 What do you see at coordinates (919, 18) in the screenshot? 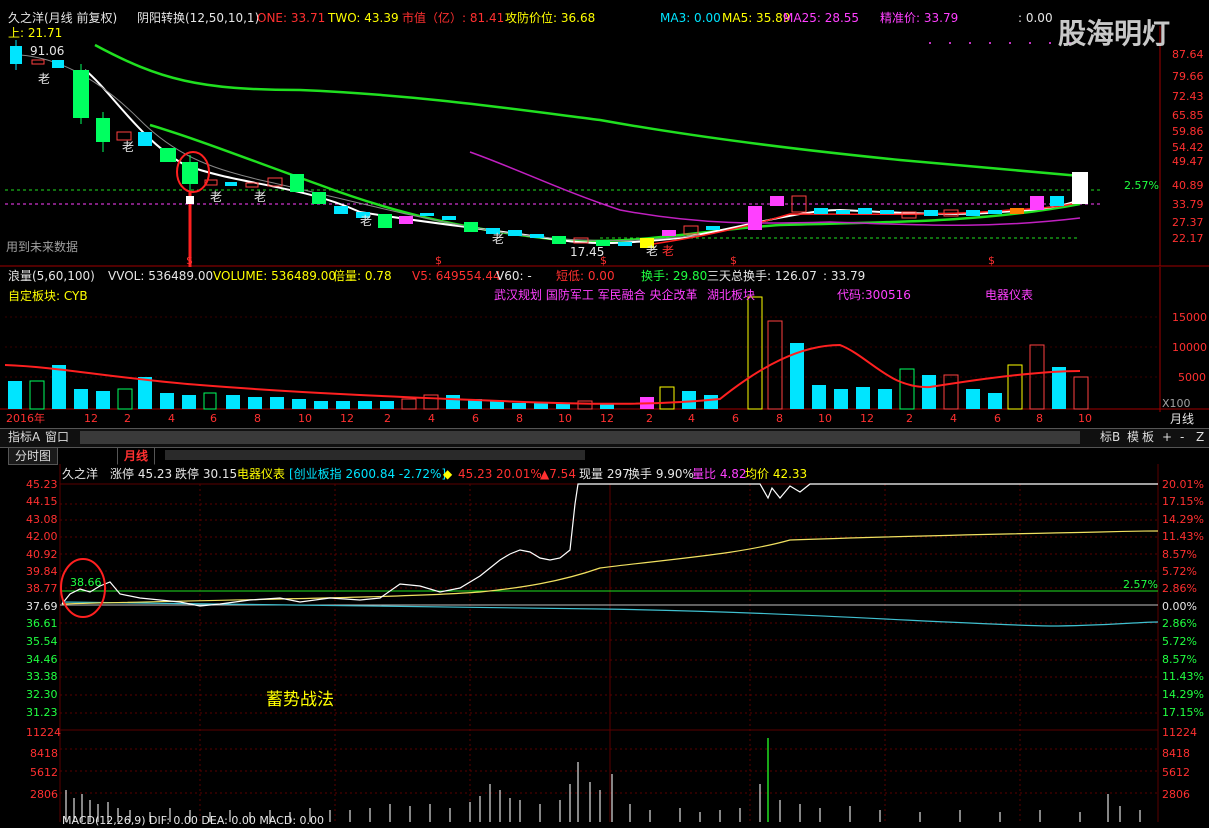
I see `precise-price: 精准价: 33.79` at bounding box center [919, 18].